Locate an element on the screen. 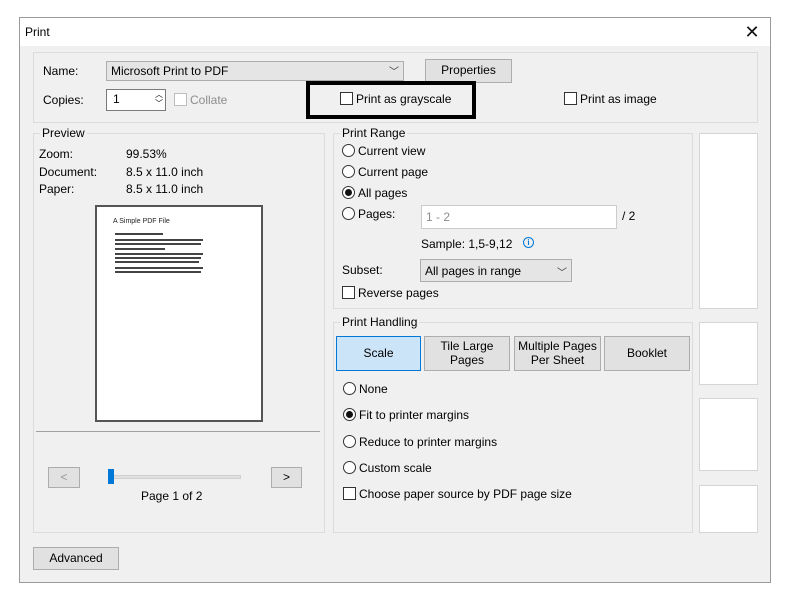 Image resolution: width=802 pixels, height=609 pixels. current-view-radio is located at coordinates (348, 150).